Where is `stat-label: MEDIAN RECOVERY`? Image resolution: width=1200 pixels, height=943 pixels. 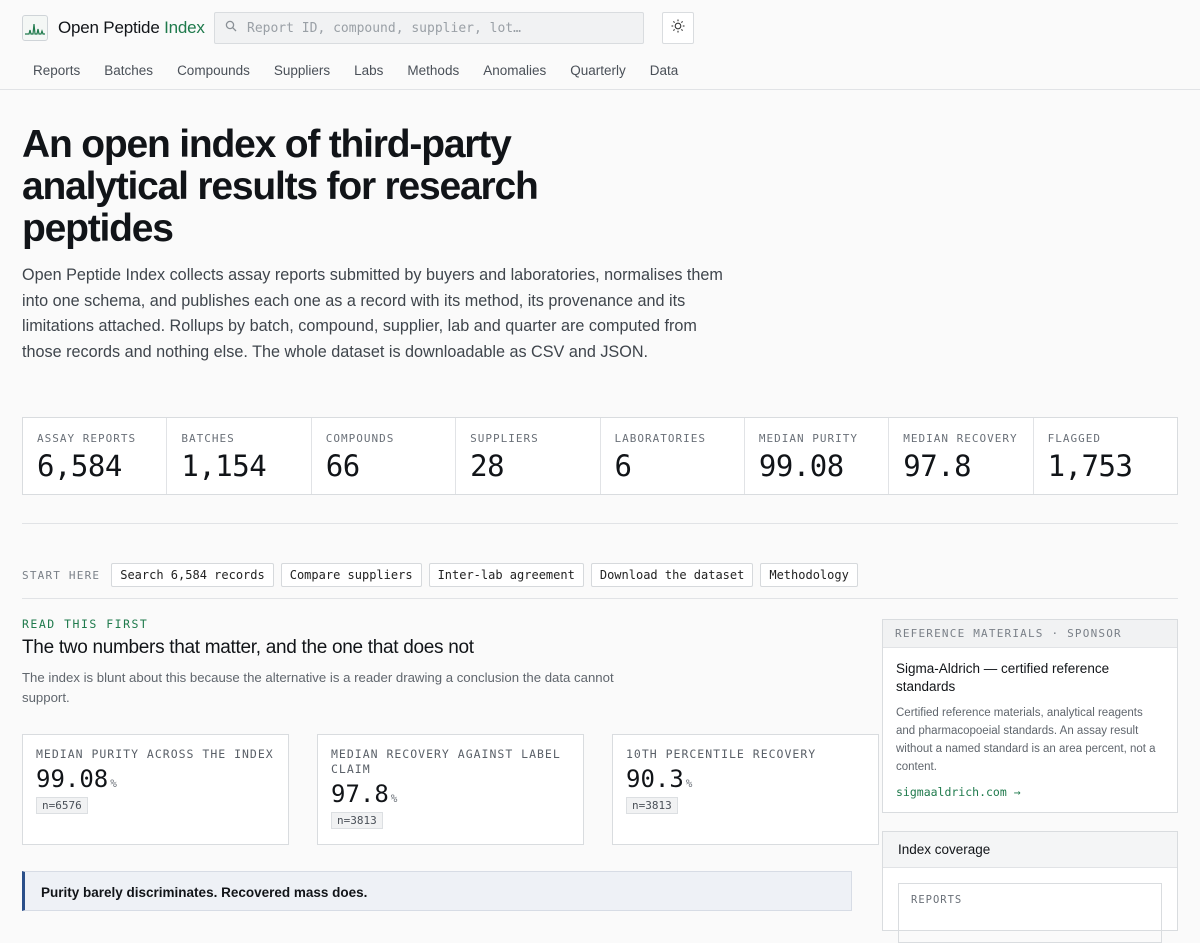
stat-label: MEDIAN RECOVERY is located at coordinates (960, 438).